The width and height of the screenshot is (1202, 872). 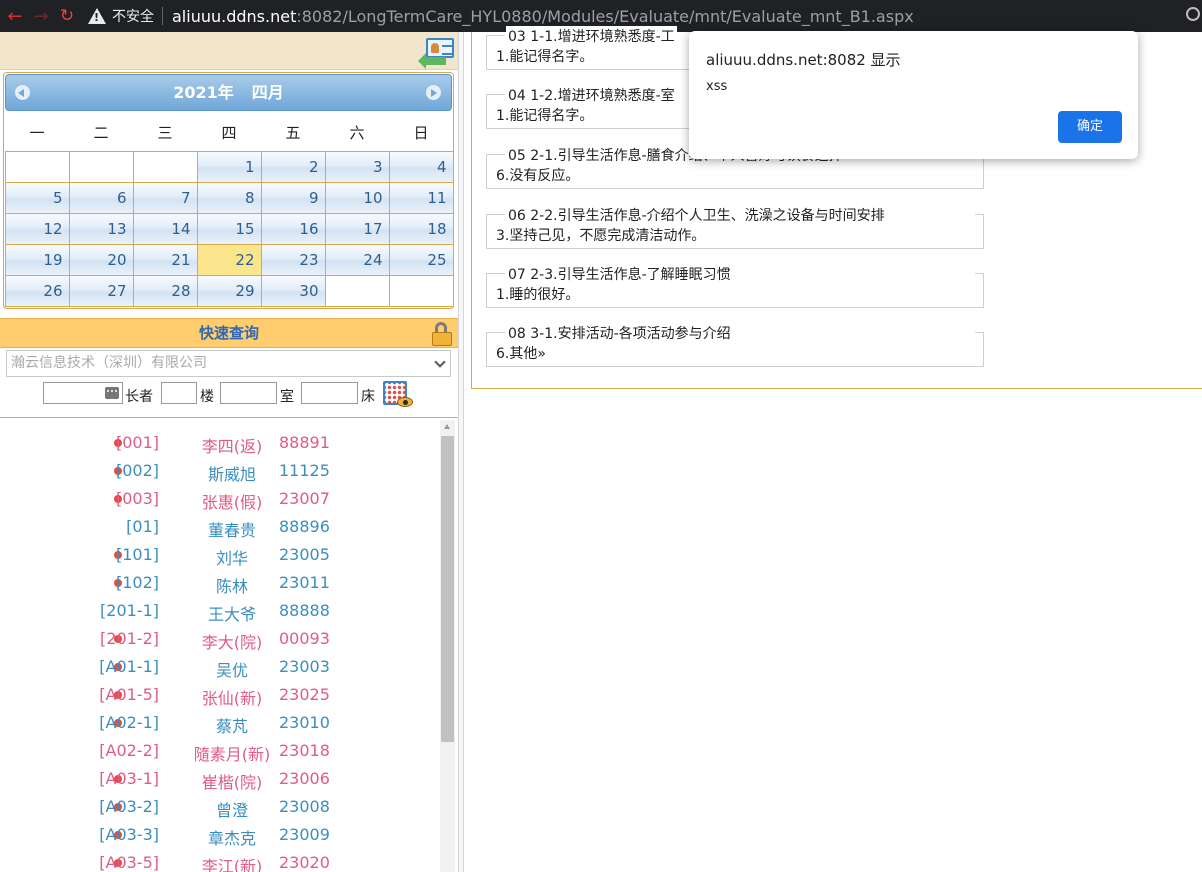 I want to click on resident-row: [A03-1] 崔楷(院) 23006, so click(x=220, y=779).